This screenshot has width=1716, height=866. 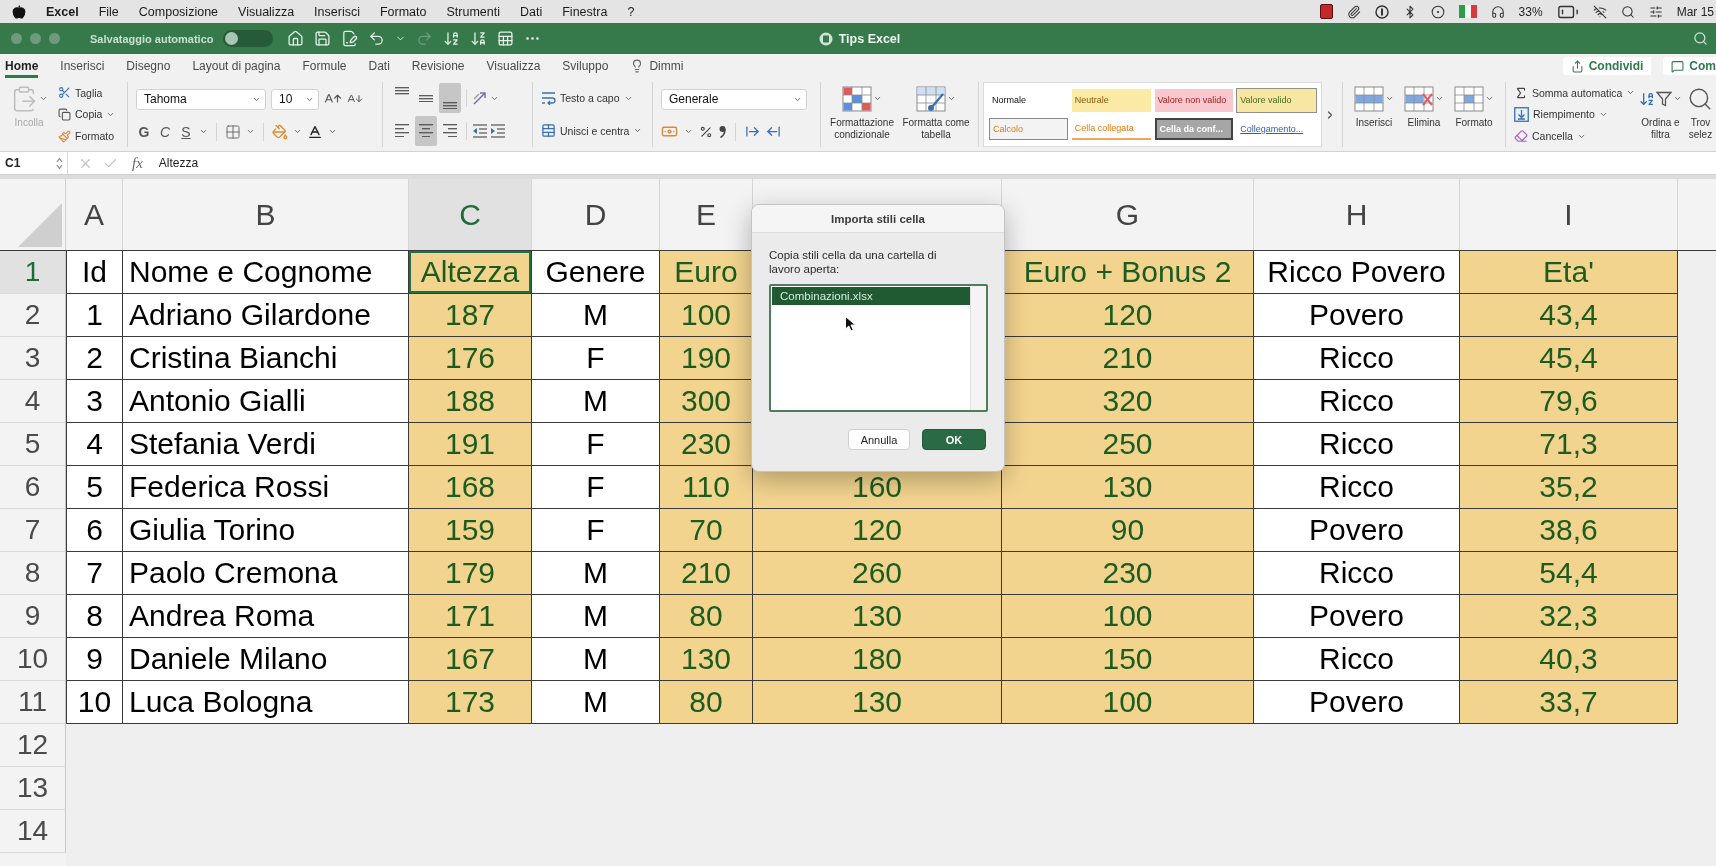 I want to click on circle-bar-icon, so click(x=1381, y=11).